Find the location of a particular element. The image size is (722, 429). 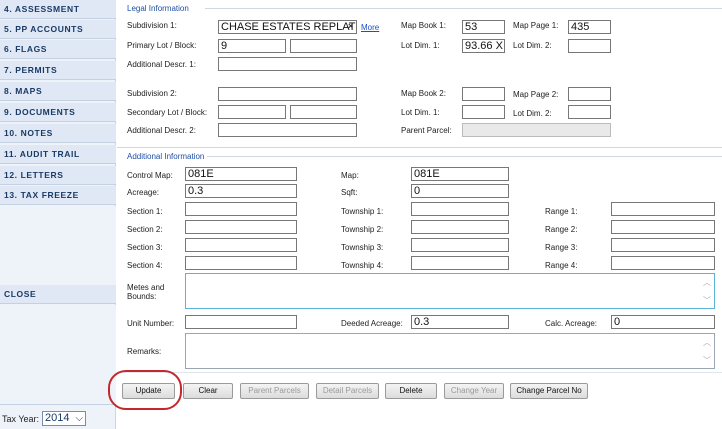

delete-button: Delete is located at coordinates (411, 391).